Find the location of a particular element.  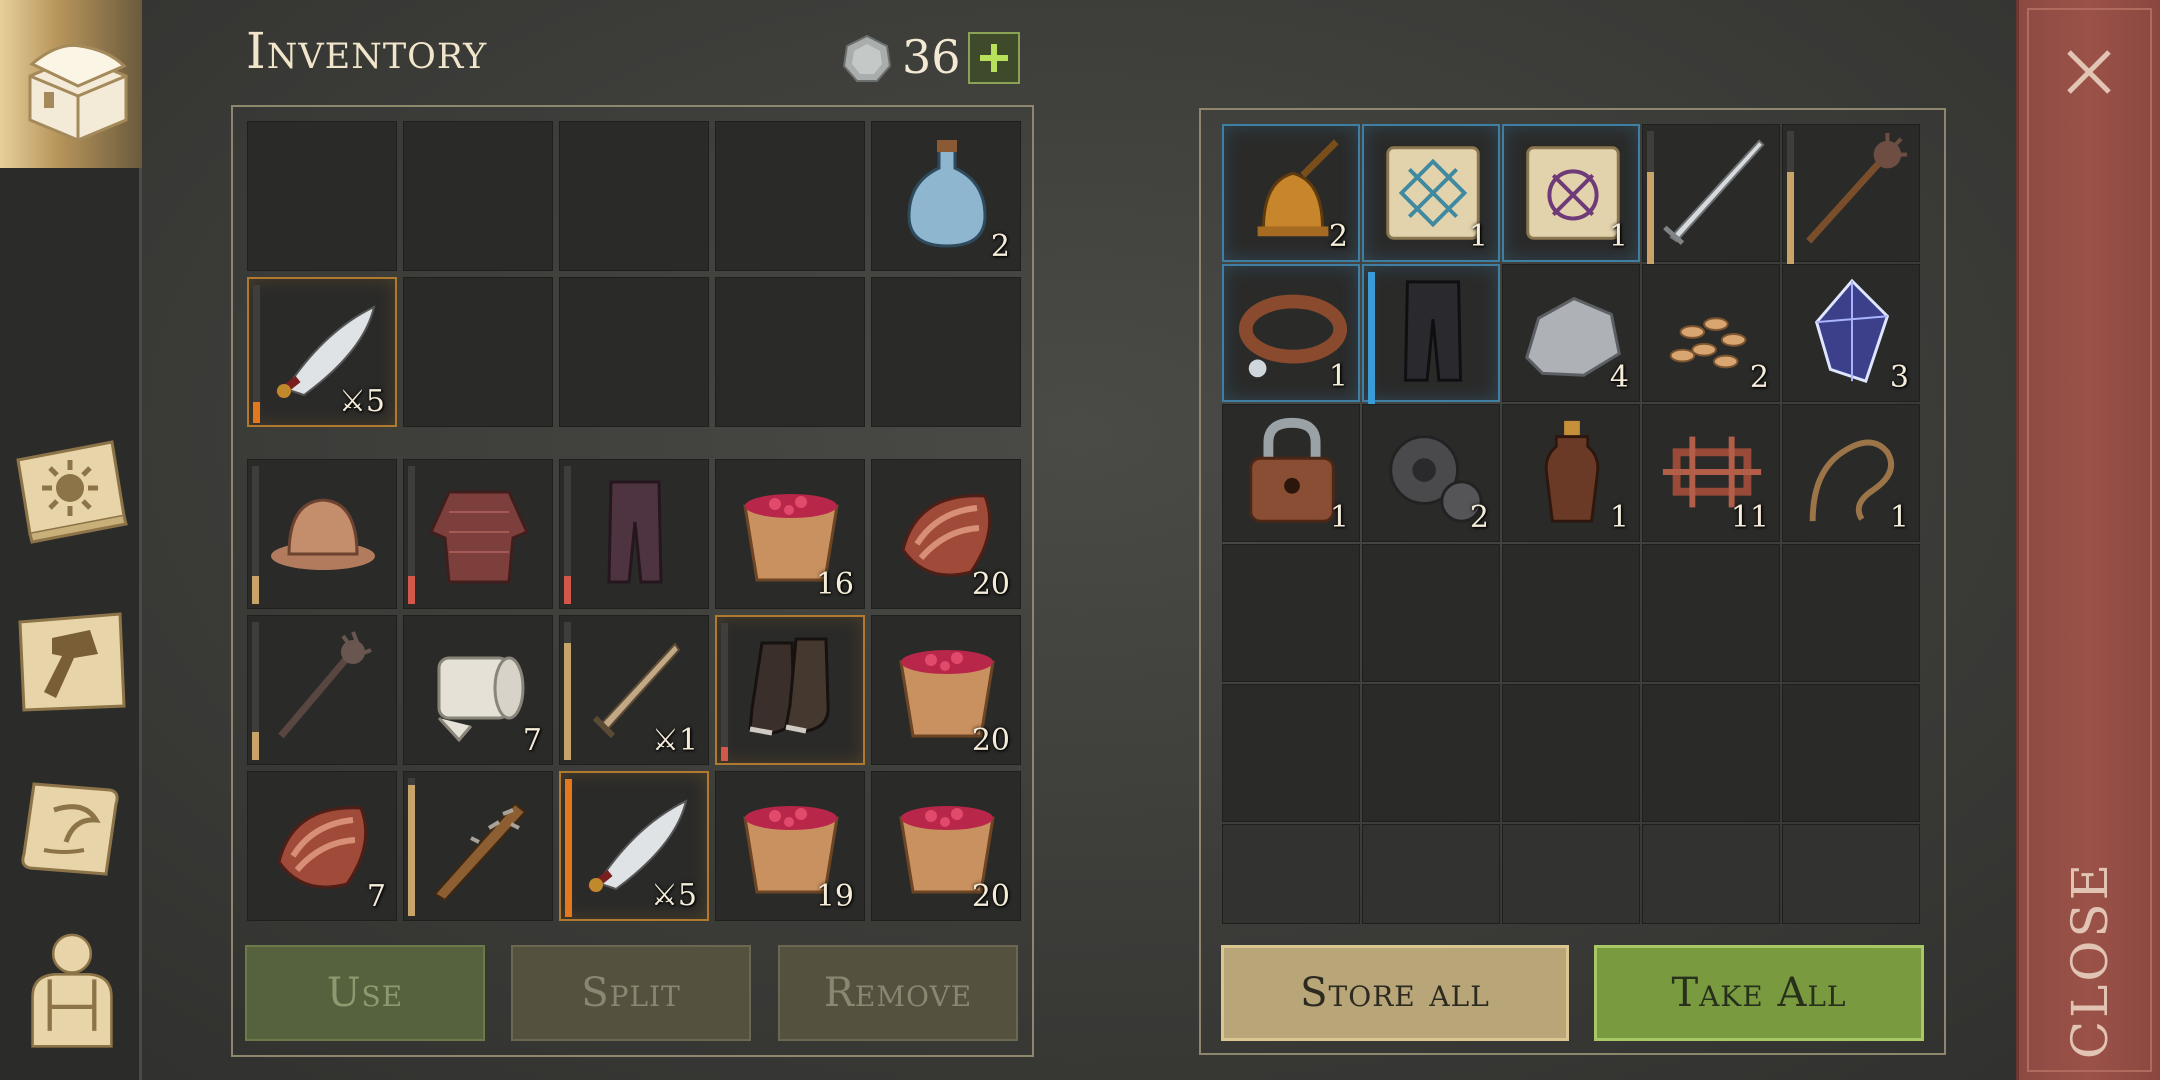

close-x-icon is located at coordinates (2089, 72).